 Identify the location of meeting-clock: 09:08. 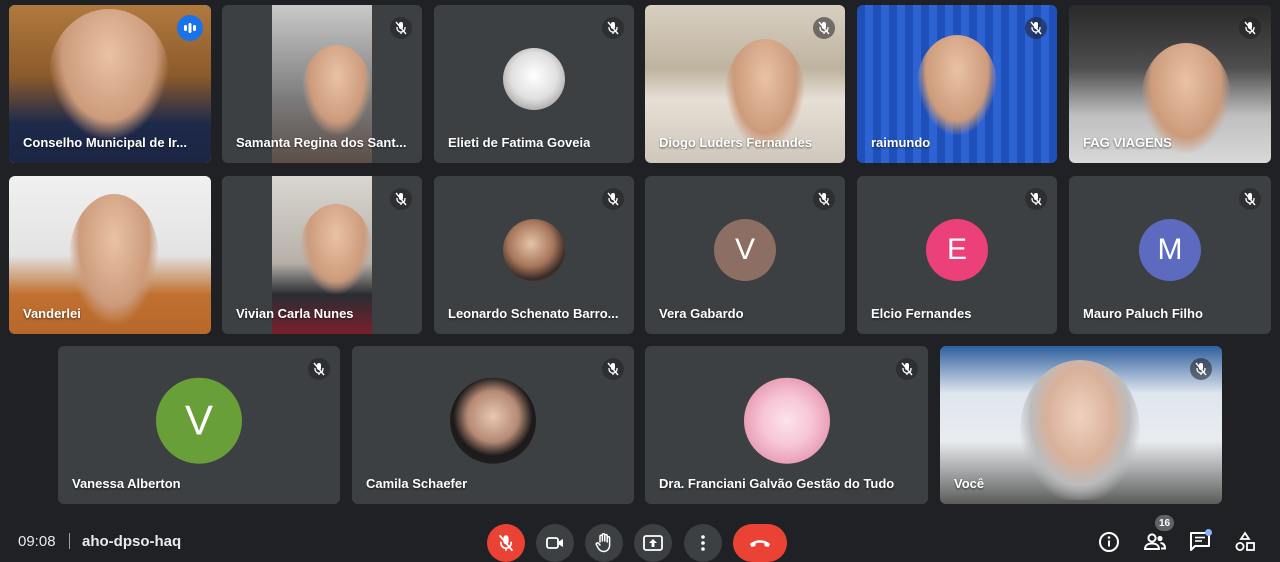
(37, 541).